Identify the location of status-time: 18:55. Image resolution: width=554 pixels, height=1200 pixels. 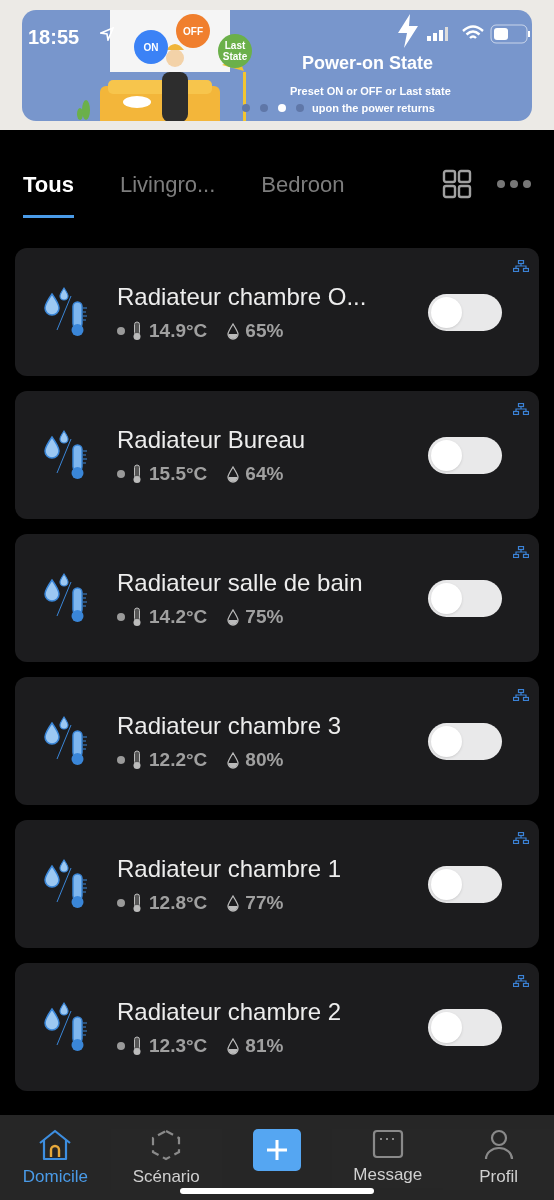
(54, 37).